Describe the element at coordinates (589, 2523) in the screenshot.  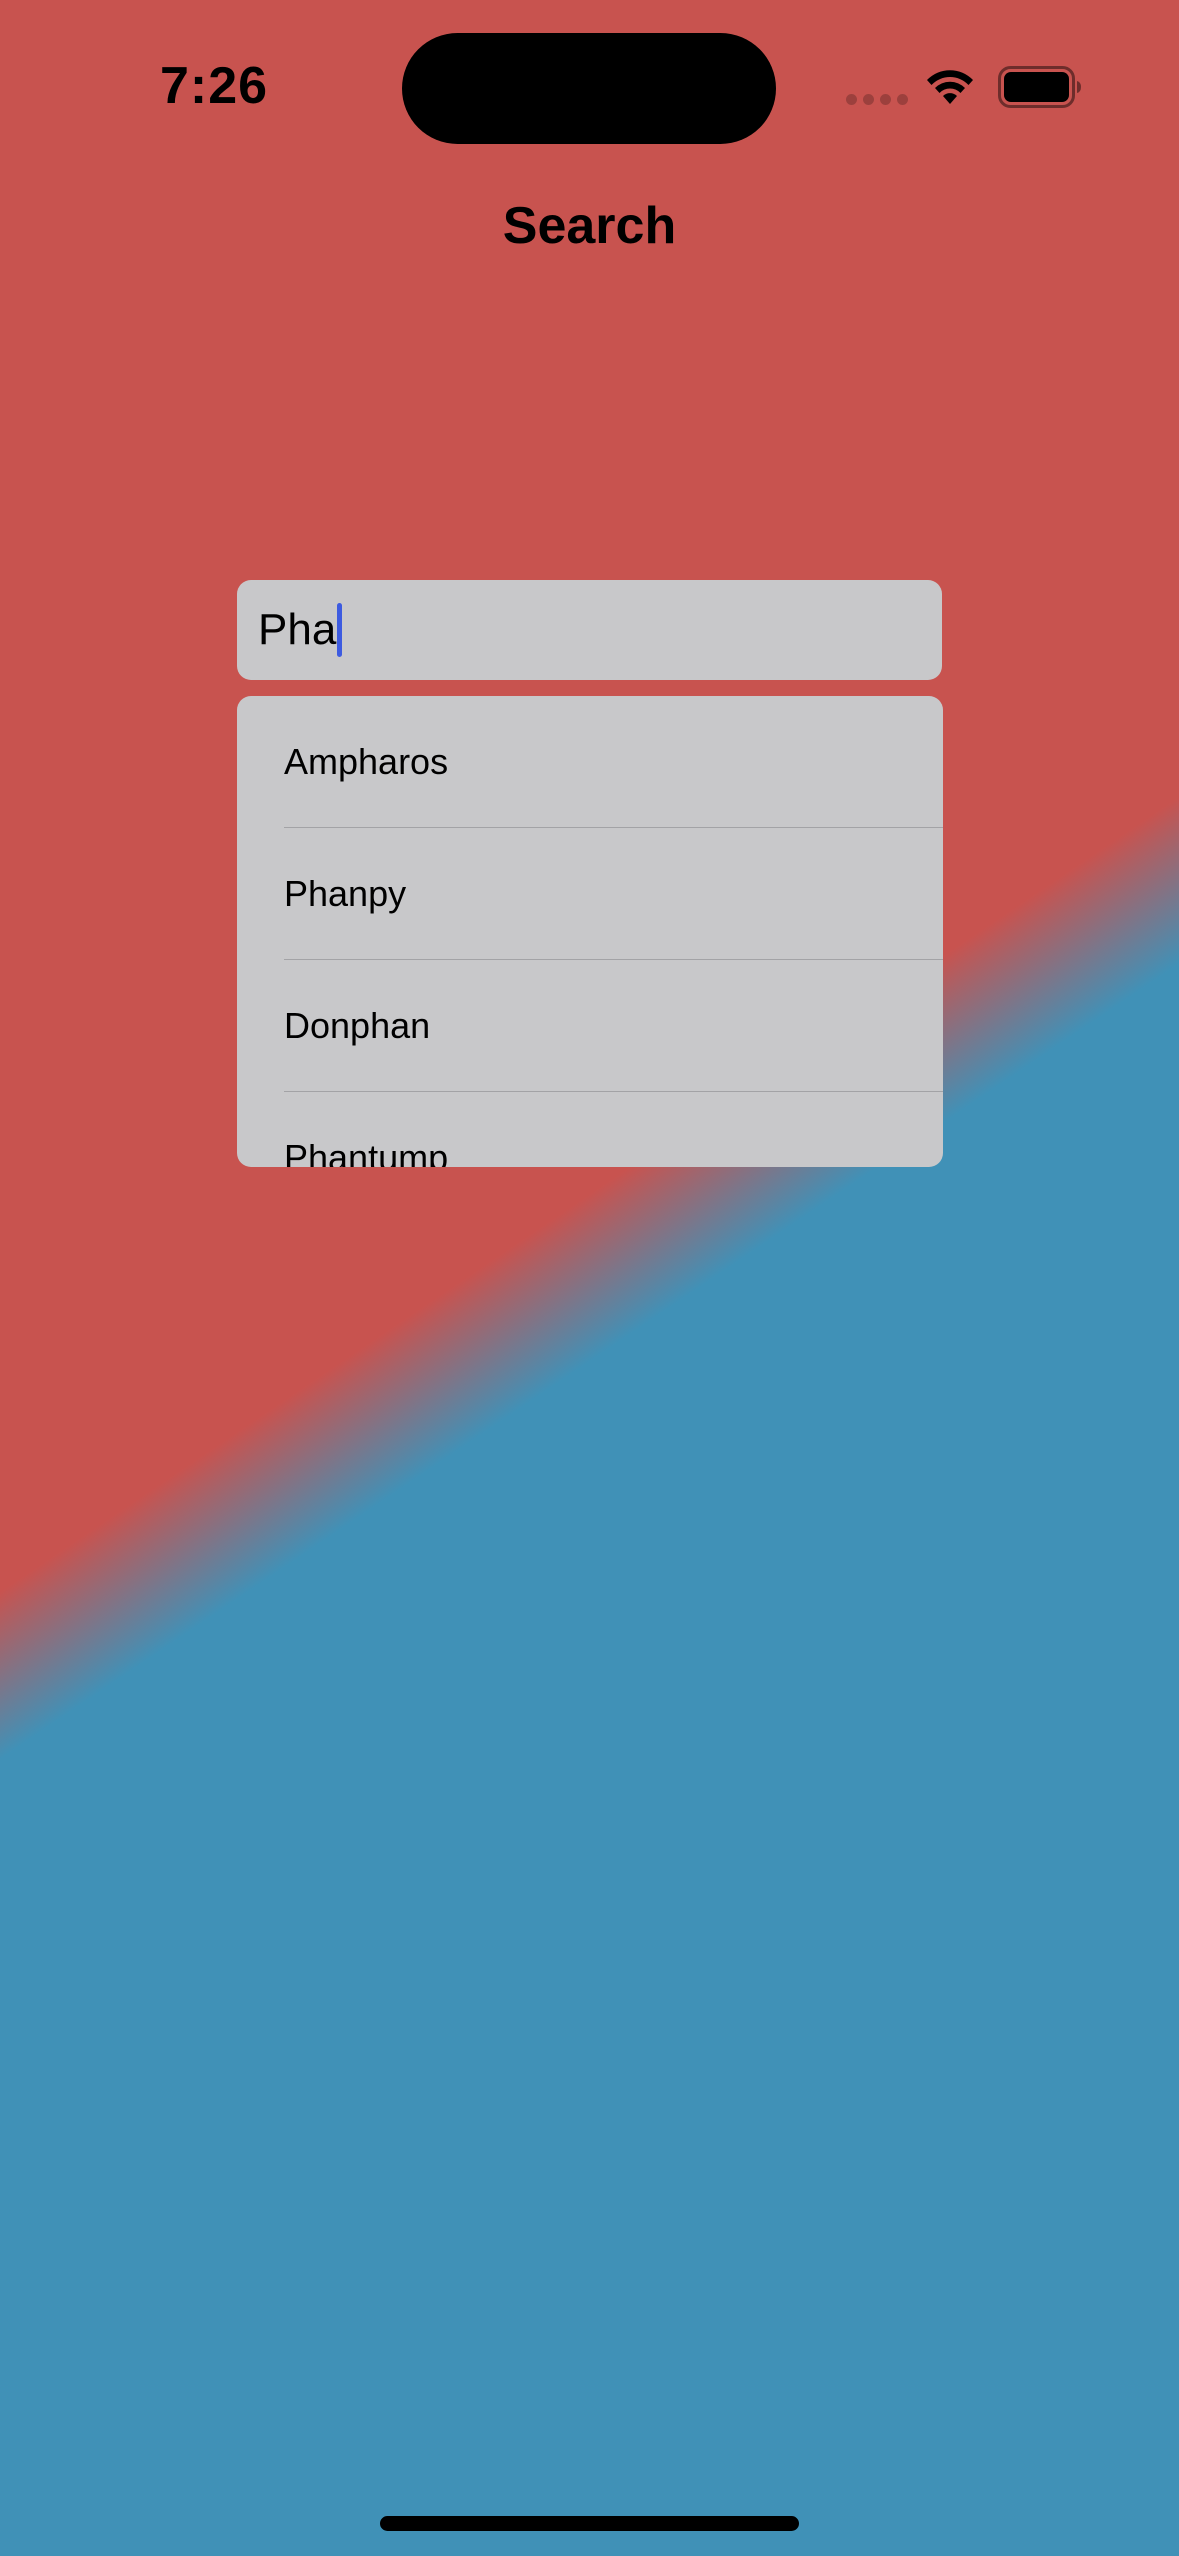
I see `home-indicator` at that location.